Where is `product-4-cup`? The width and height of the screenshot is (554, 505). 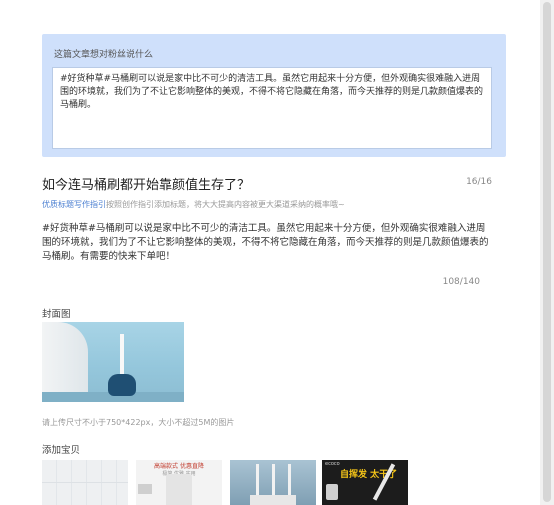
product-4-cup is located at coordinates (332, 492).